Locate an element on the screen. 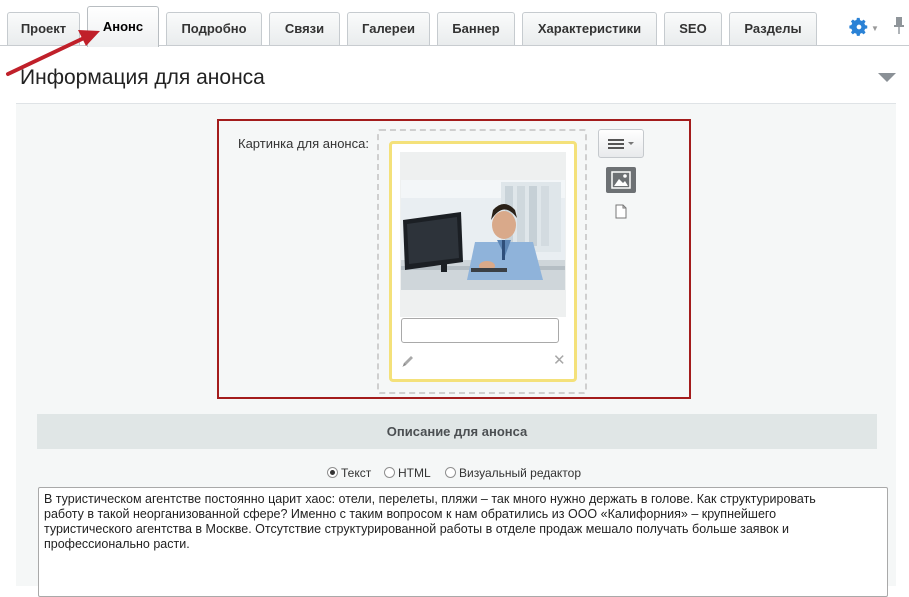 This screenshot has width=909, height=597. gear-icon is located at coordinates (859, 27).